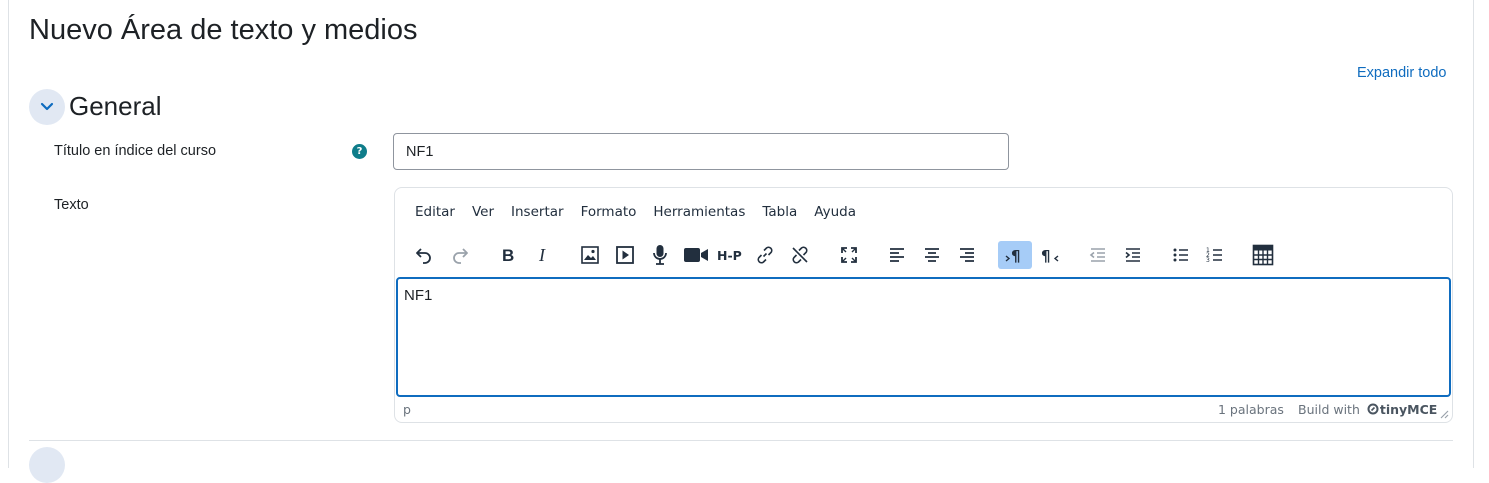 The image size is (1489, 483). I want to click on image-button, so click(590, 255).